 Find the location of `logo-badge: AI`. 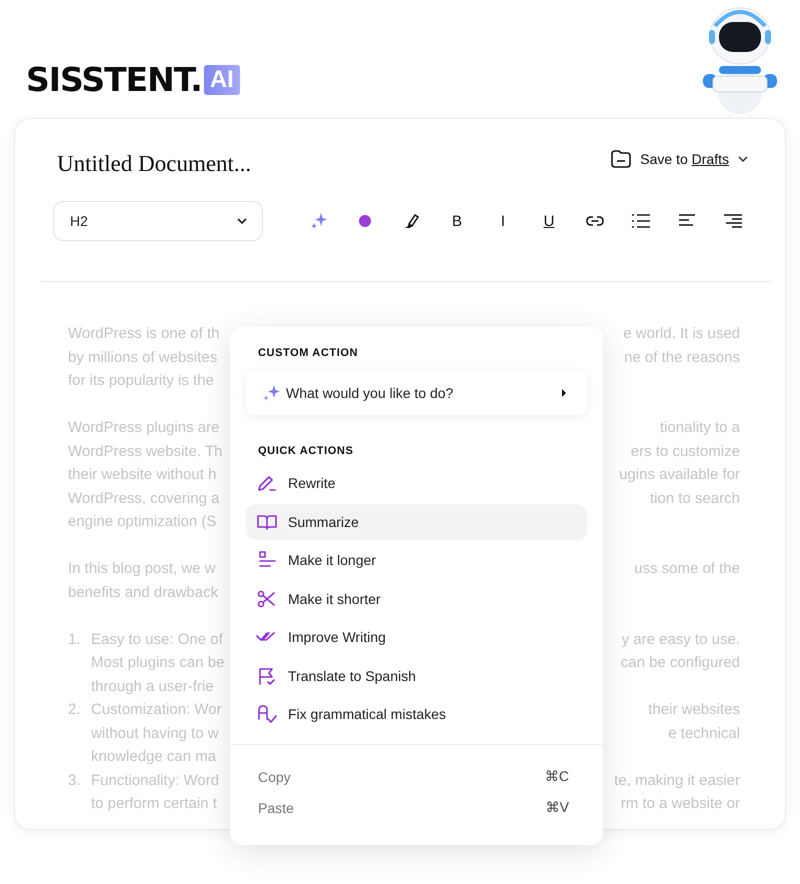

logo-badge: AI is located at coordinates (222, 79).